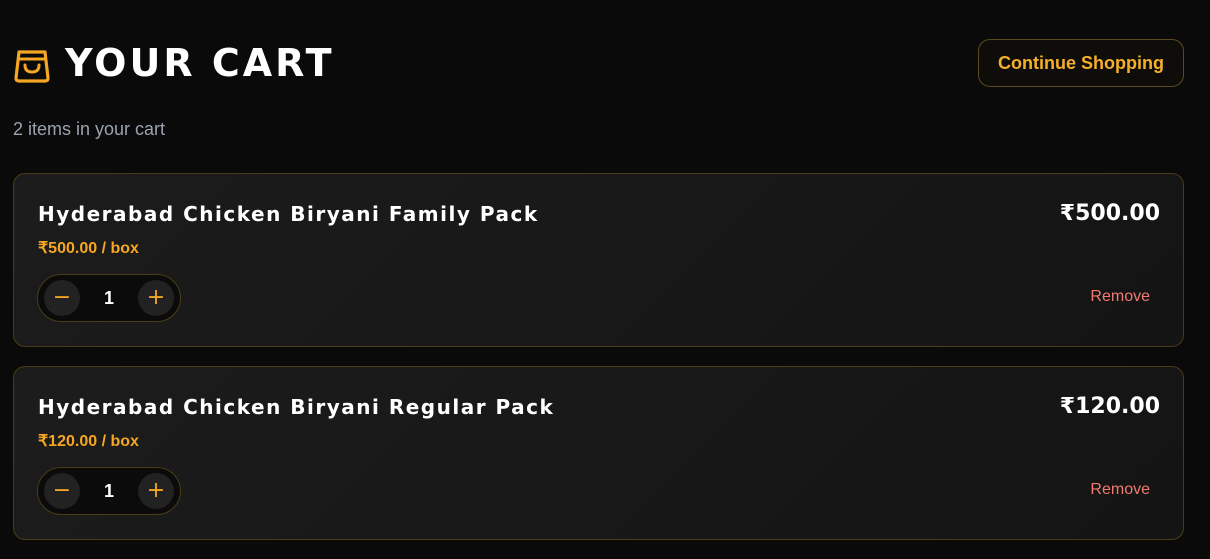 The height and width of the screenshot is (559, 1210). What do you see at coordinates (296, 407) in the screenshot?
I see `item-name: Hyderabad Chicken Biryani Regular Pack` at bounding box center [296, 407].